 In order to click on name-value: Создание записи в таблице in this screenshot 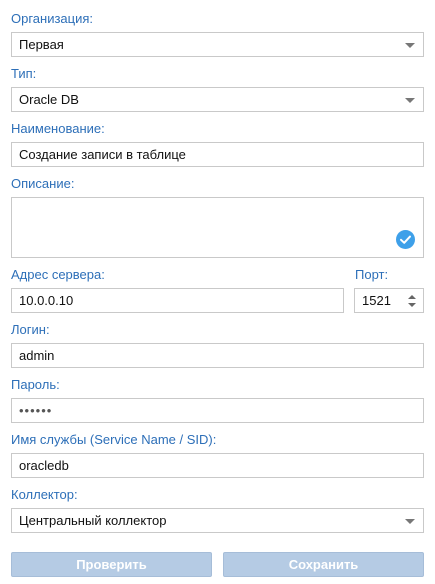, I will do `click(102, 154)`.